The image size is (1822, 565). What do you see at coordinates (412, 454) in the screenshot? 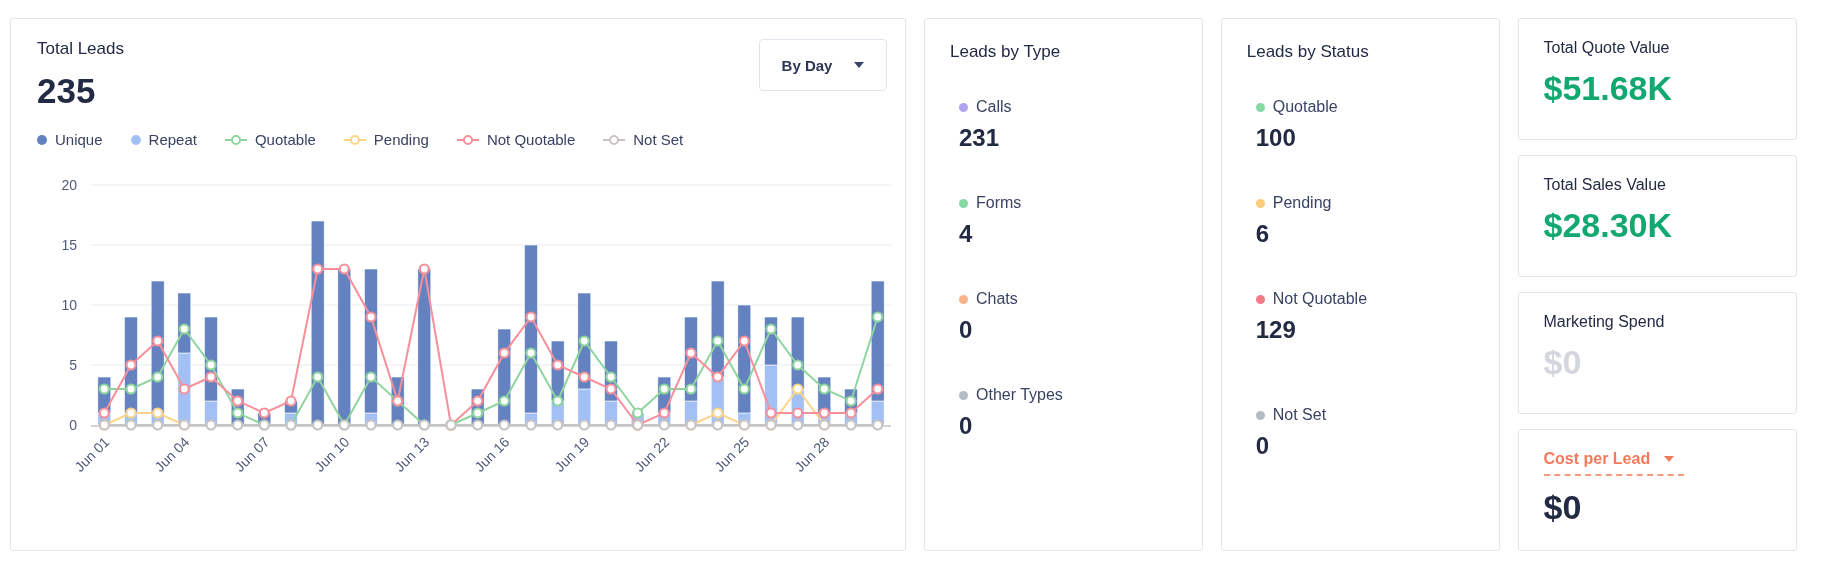
I see `x-axis-label: Jun 13` at bounding box center [412, 454].